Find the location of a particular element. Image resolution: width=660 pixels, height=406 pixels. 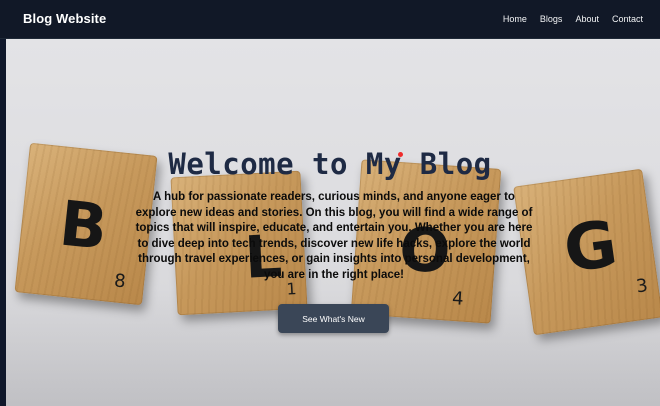

tile-number: 8 is located at coordinates (120, 281).